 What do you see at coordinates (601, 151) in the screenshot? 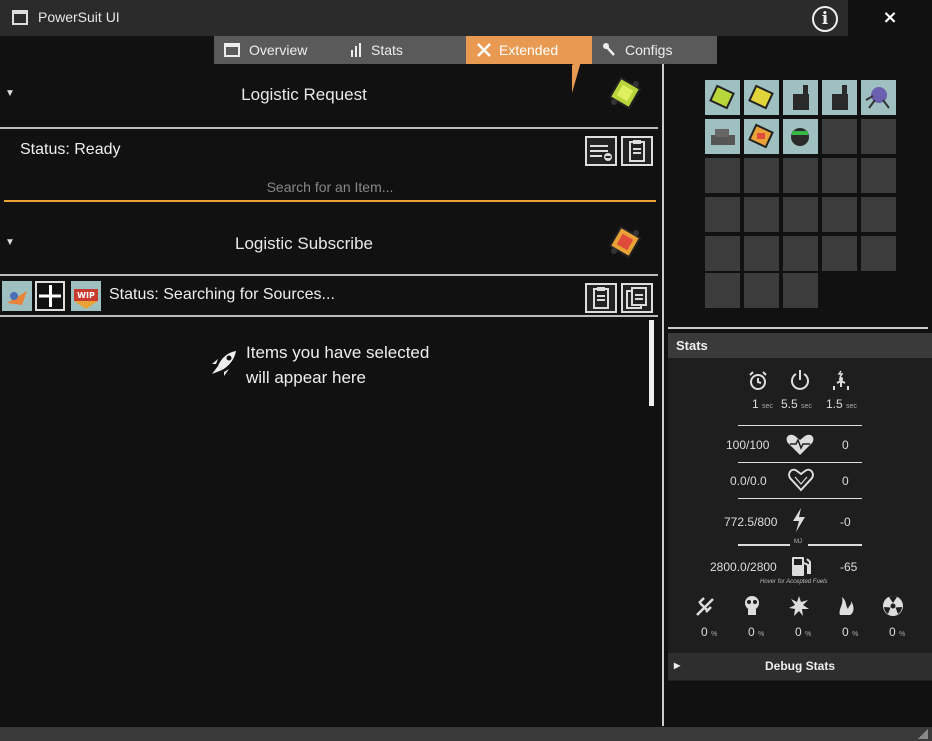
I see `clear-list-button` at bounding box center [601, 151].